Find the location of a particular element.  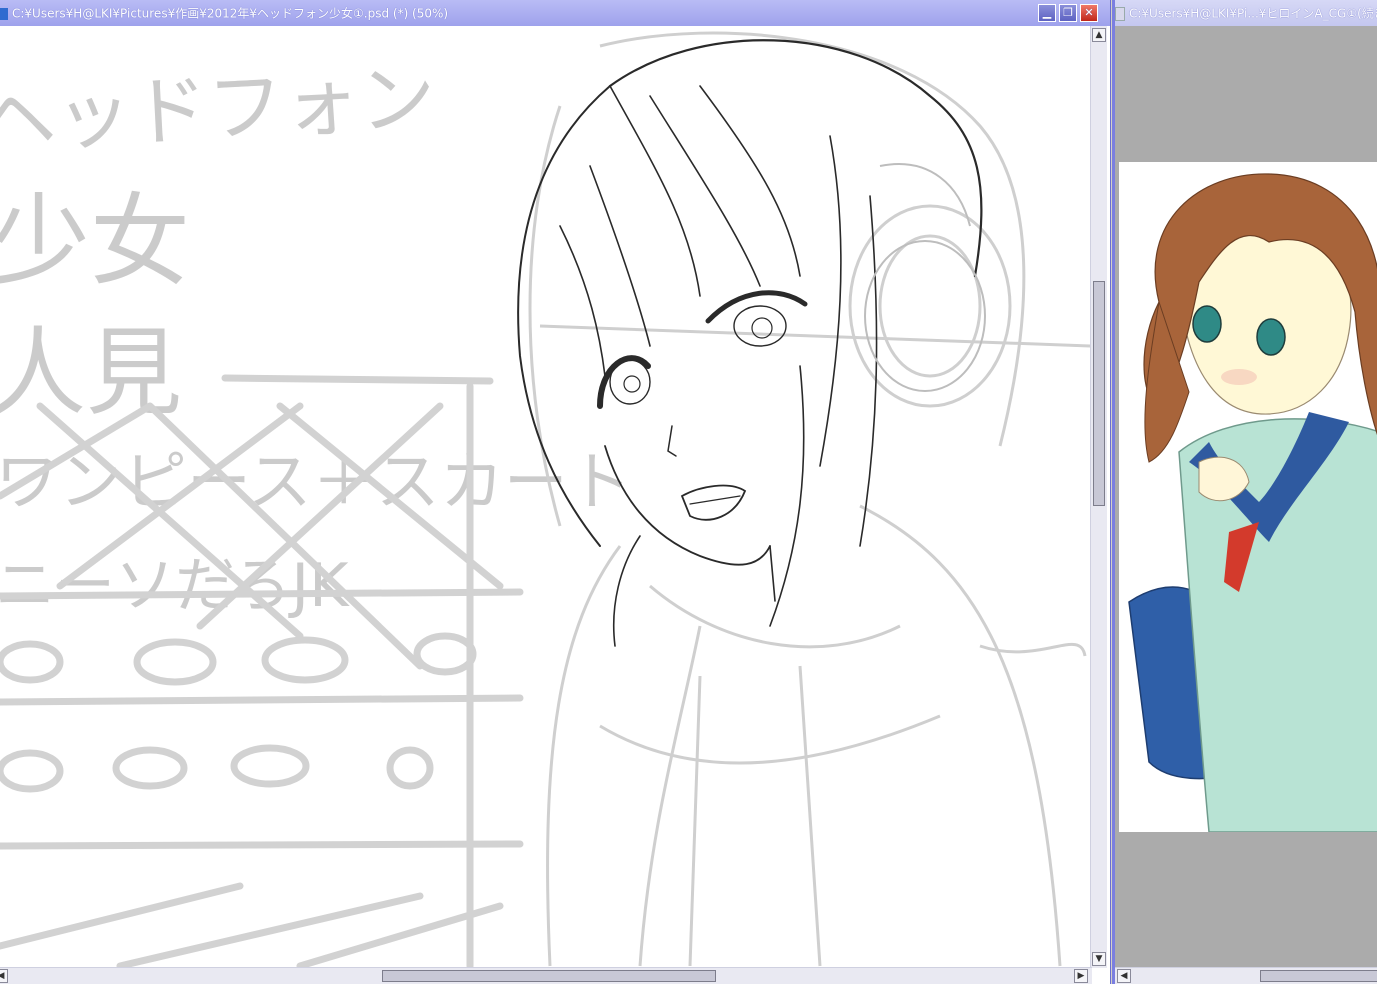

restore-button: ❐ is located at coordinates (1068, 13).